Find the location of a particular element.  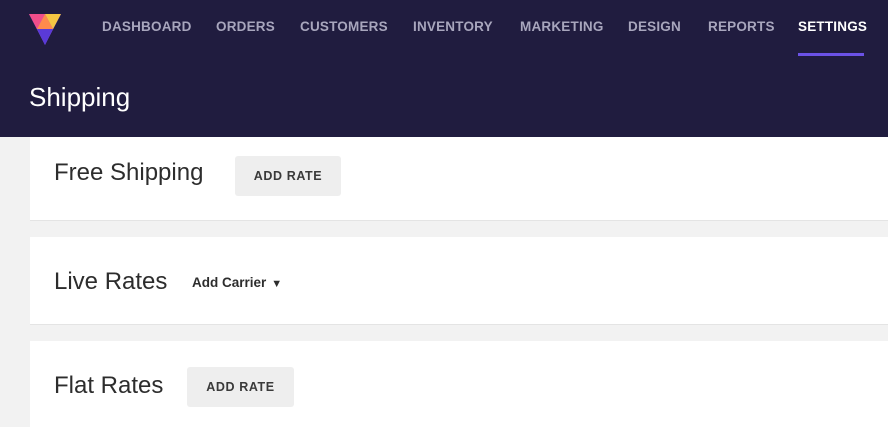

add-carrier-dropdown: Add Carrier ▼ is located at coordinates (237, 282).